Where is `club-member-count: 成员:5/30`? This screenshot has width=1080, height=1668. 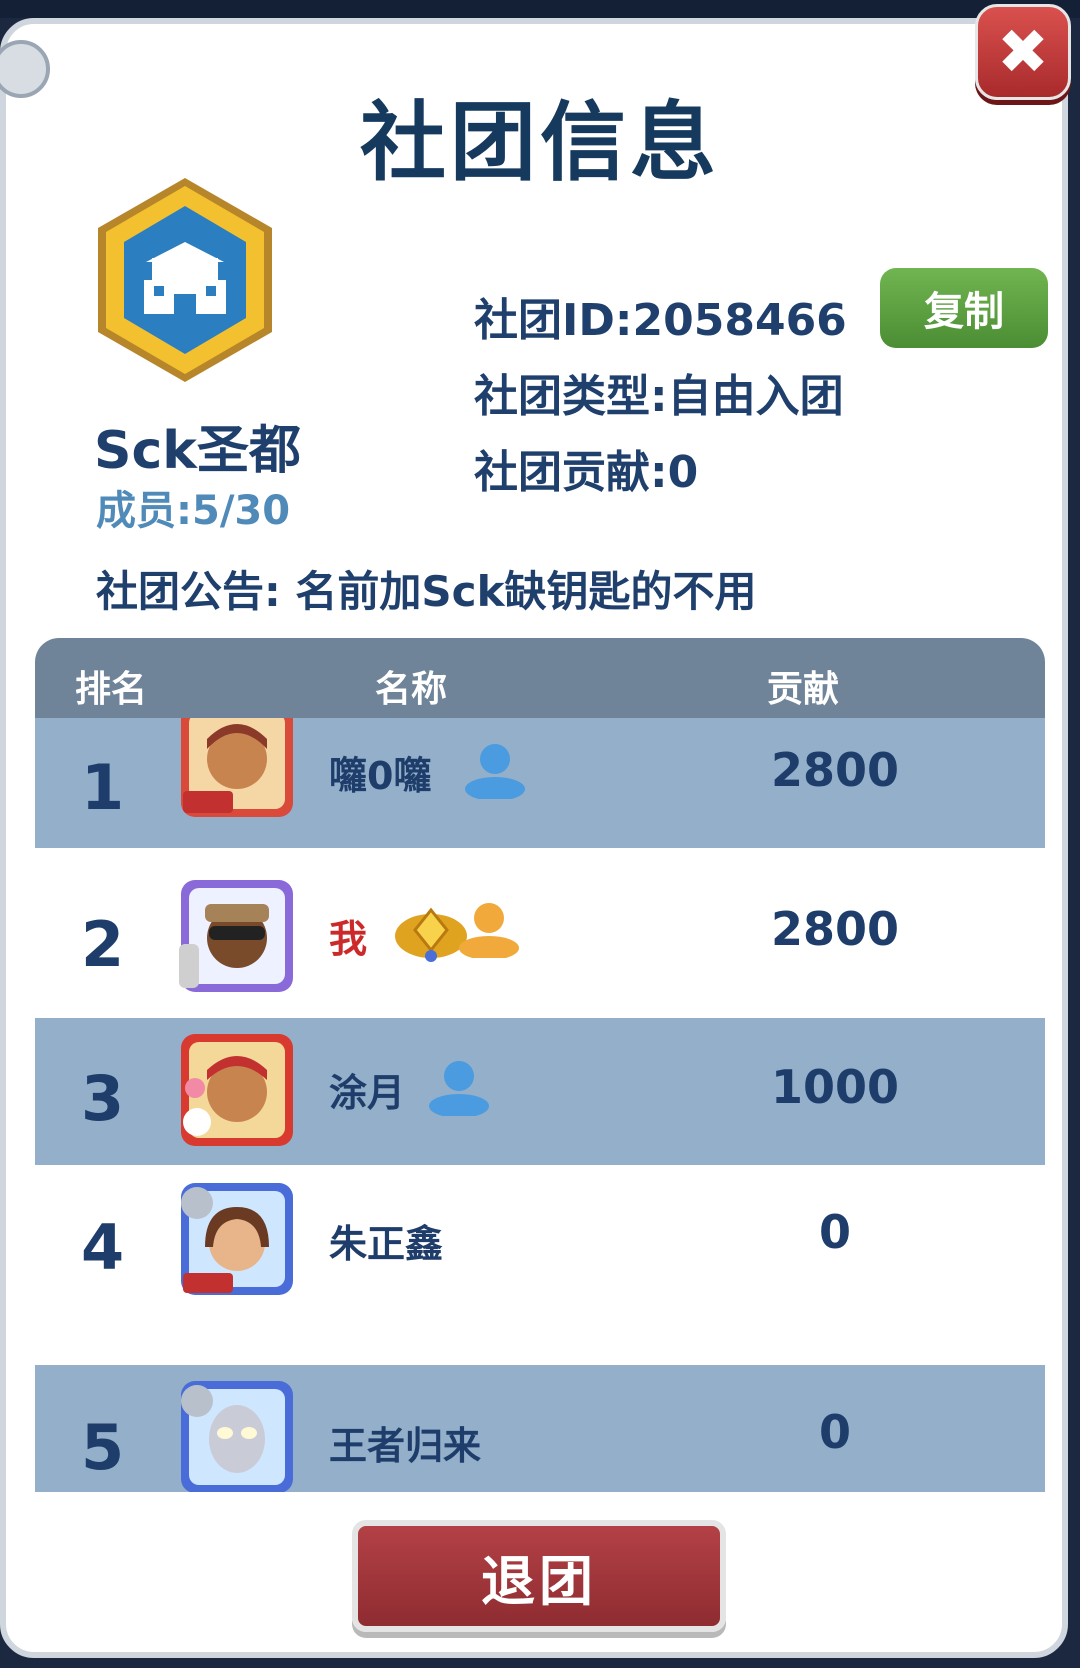 club-member-count: 成员:5/30 is located at coordinates (193, 511).